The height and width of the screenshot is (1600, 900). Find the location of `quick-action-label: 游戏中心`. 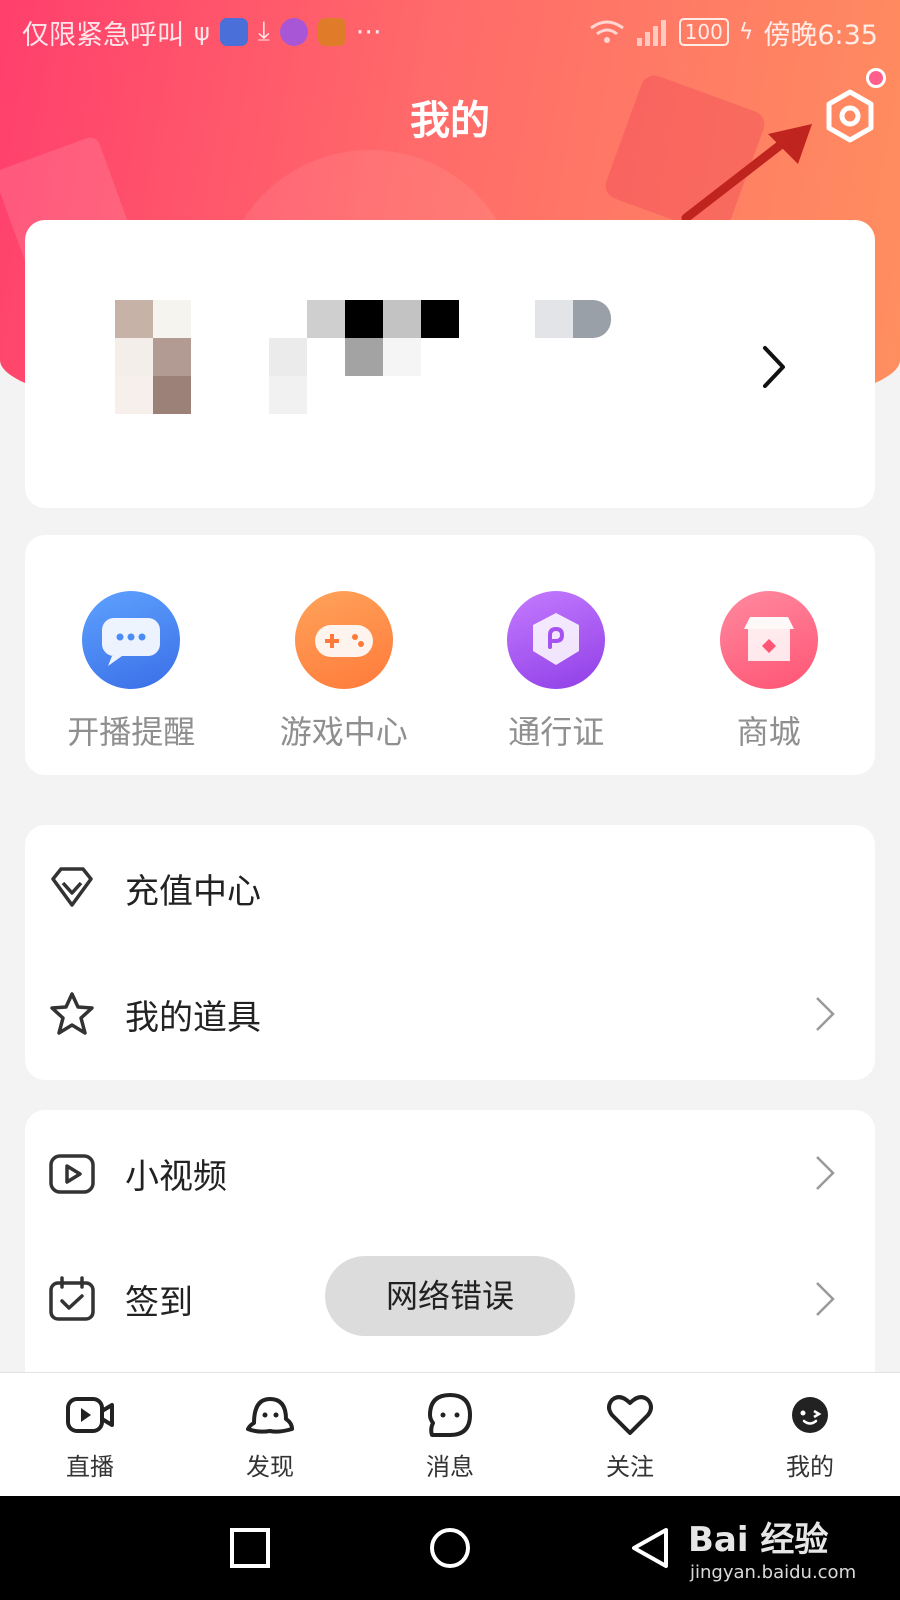

quick-action-label: 游戏中心 is located at coordinates (343, 732).